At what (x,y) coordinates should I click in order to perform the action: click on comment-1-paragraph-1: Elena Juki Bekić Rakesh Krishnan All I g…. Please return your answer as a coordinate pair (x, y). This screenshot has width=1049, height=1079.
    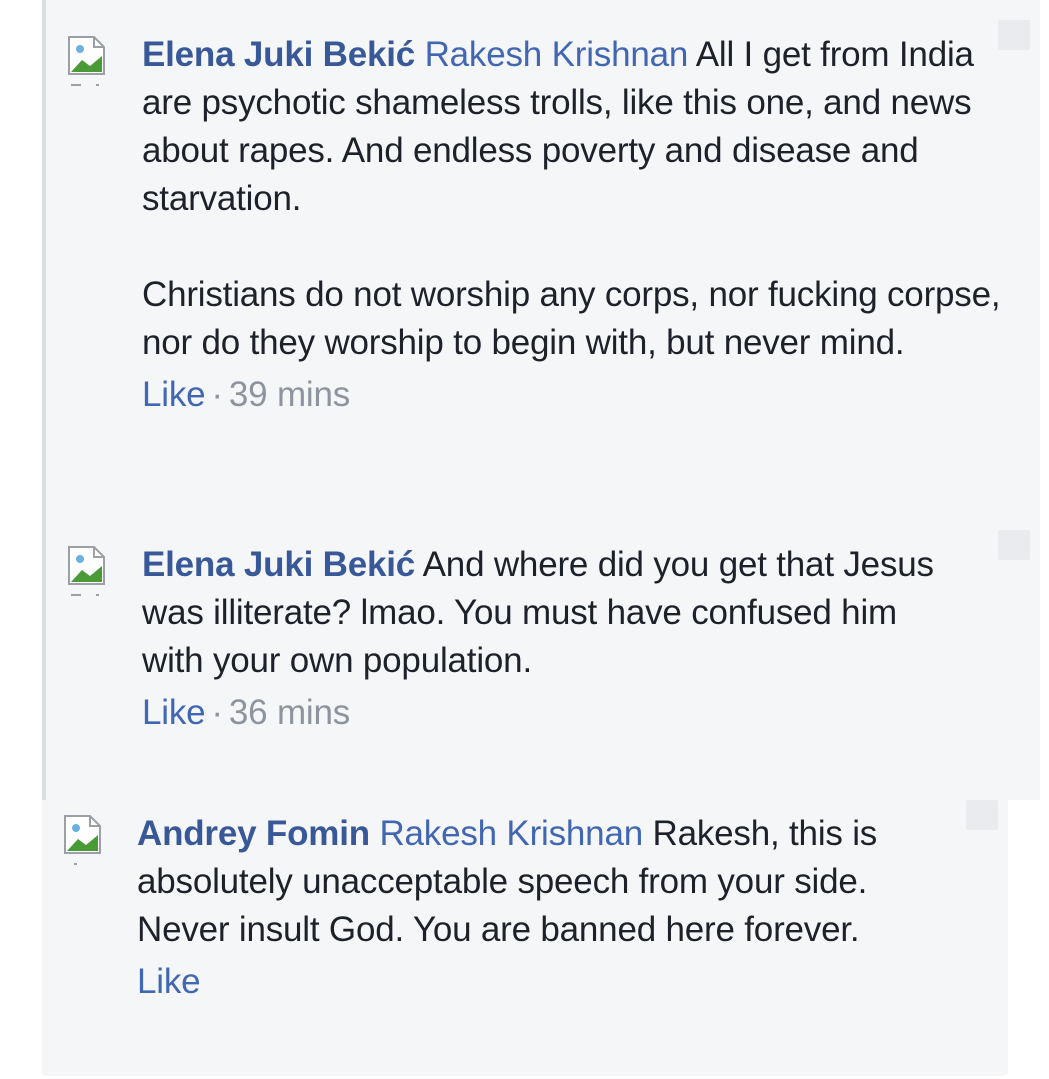
    Looking at the image, I should click on (577, 127).